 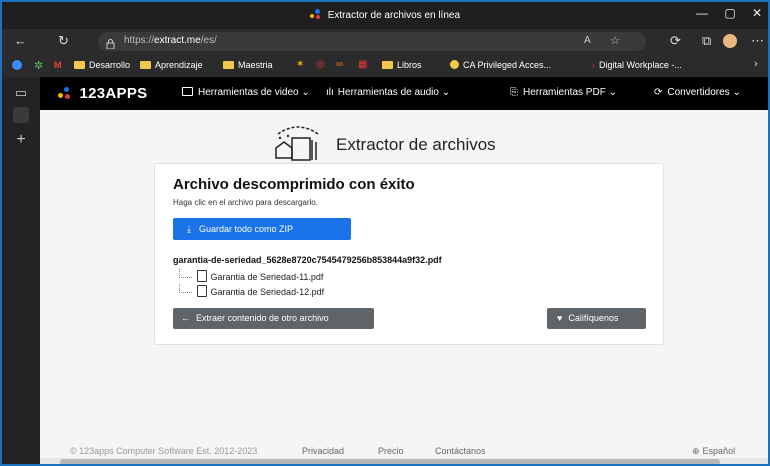 I want to click on site-logo-text: 123APPS, so click(x=113, y=93).